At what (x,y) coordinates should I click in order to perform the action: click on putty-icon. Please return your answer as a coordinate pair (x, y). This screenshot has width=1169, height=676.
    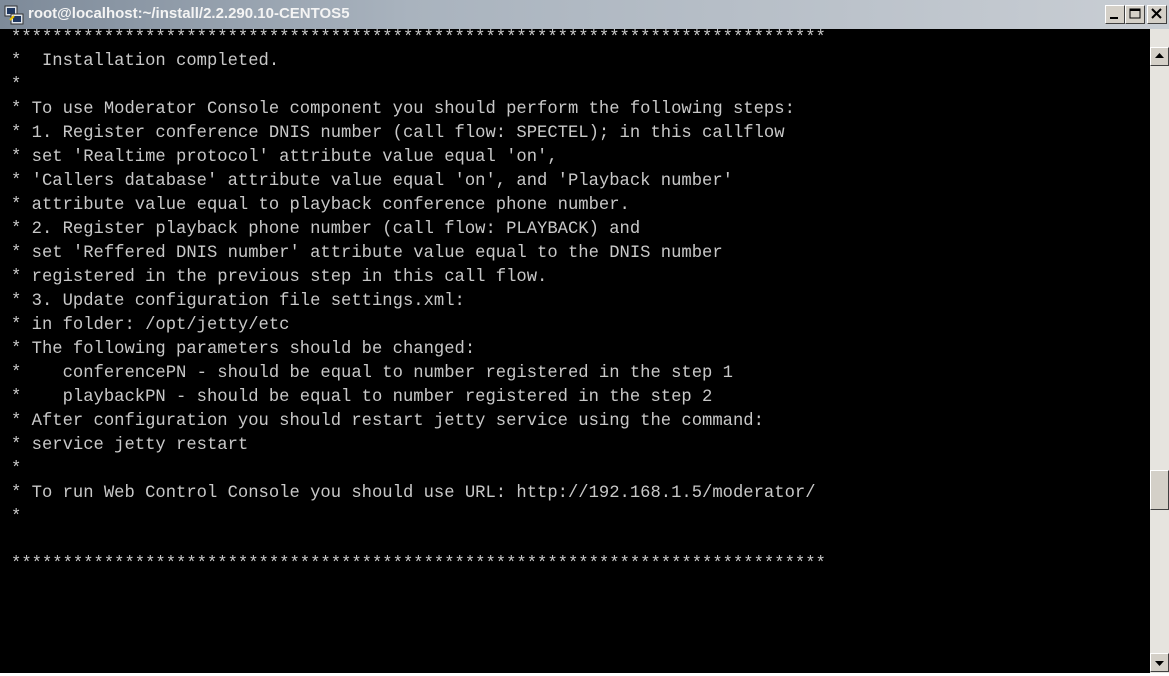
    Looking at the image, I should click on (14, 15).